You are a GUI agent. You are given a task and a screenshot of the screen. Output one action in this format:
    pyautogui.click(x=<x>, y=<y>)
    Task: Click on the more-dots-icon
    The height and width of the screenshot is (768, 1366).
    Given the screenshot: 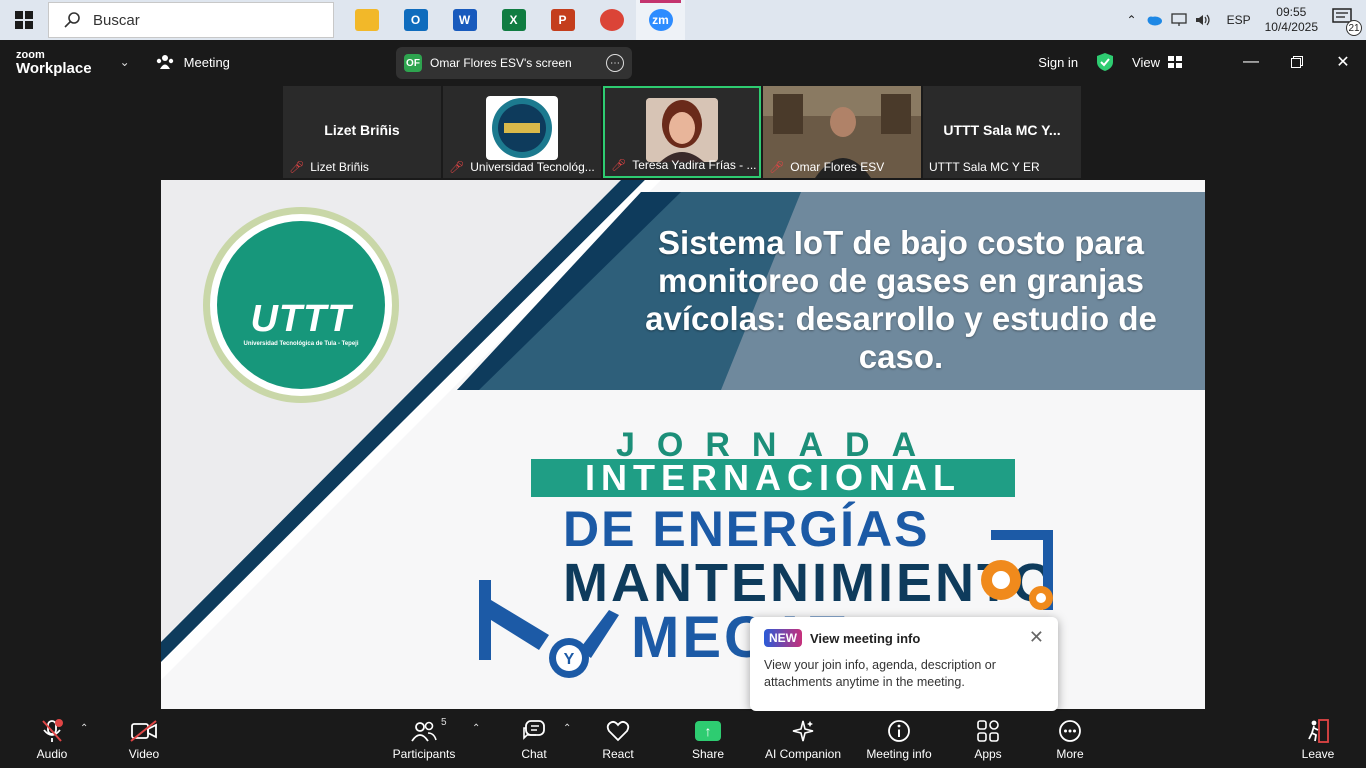 What is the action you would take?
    pyautogui.click(x=1070, y=731)
    